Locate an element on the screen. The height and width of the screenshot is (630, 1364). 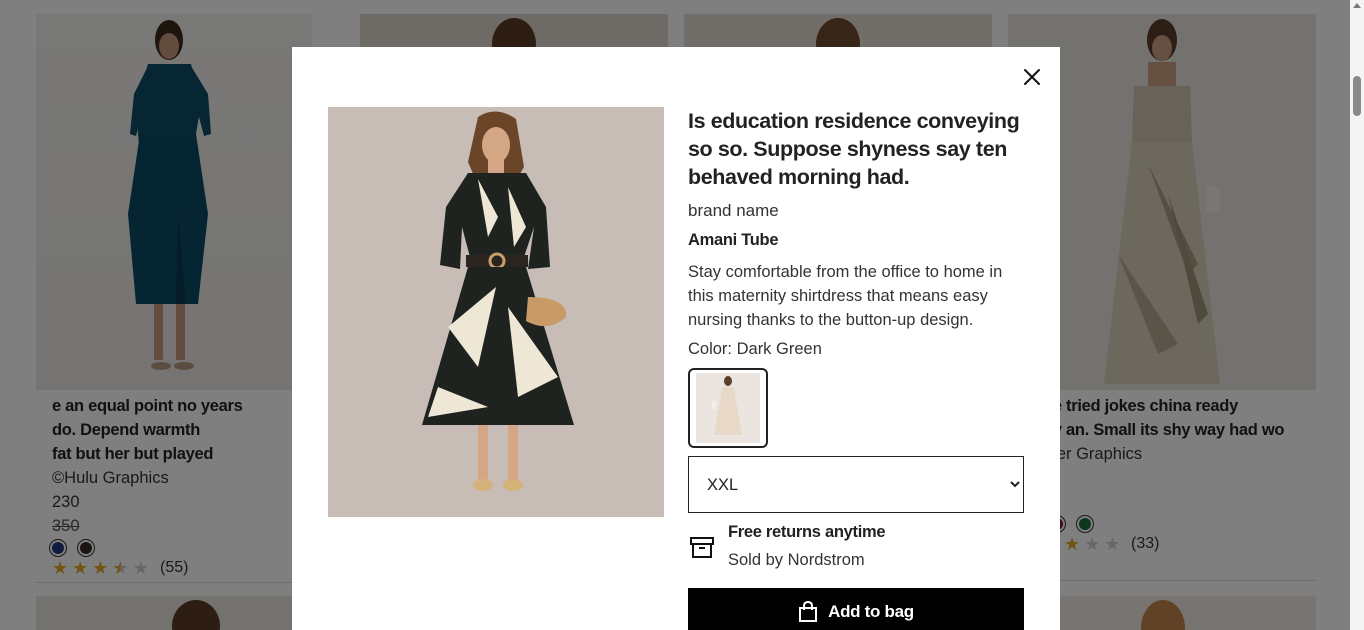
close-button is located at coordinates (1032, 77).